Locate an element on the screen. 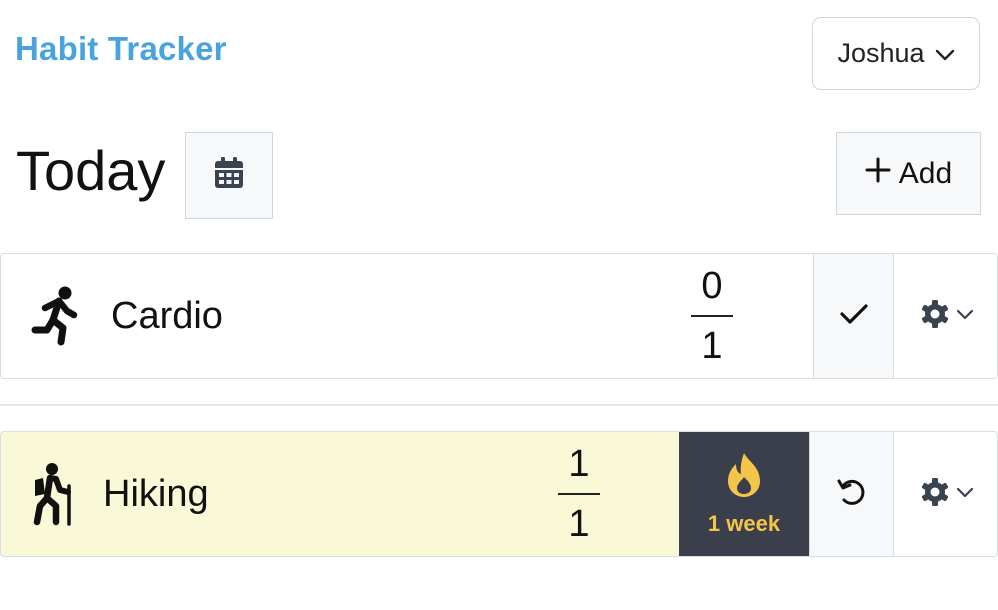 The image size is (998, 610). complete-button is located at coordinates (853, 316).